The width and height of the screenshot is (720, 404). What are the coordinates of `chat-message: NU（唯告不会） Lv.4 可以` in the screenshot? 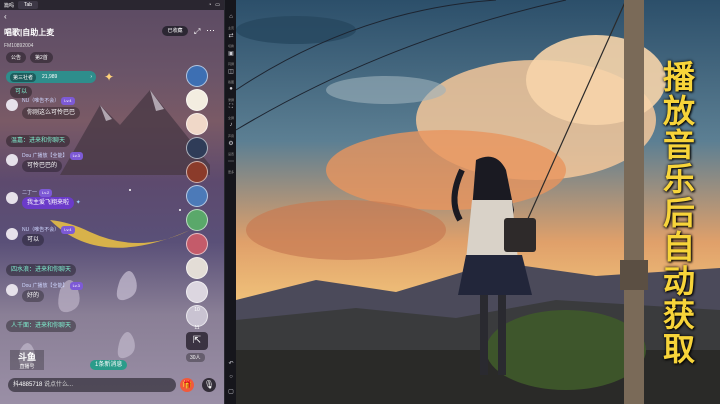 It's located at (48, 236).